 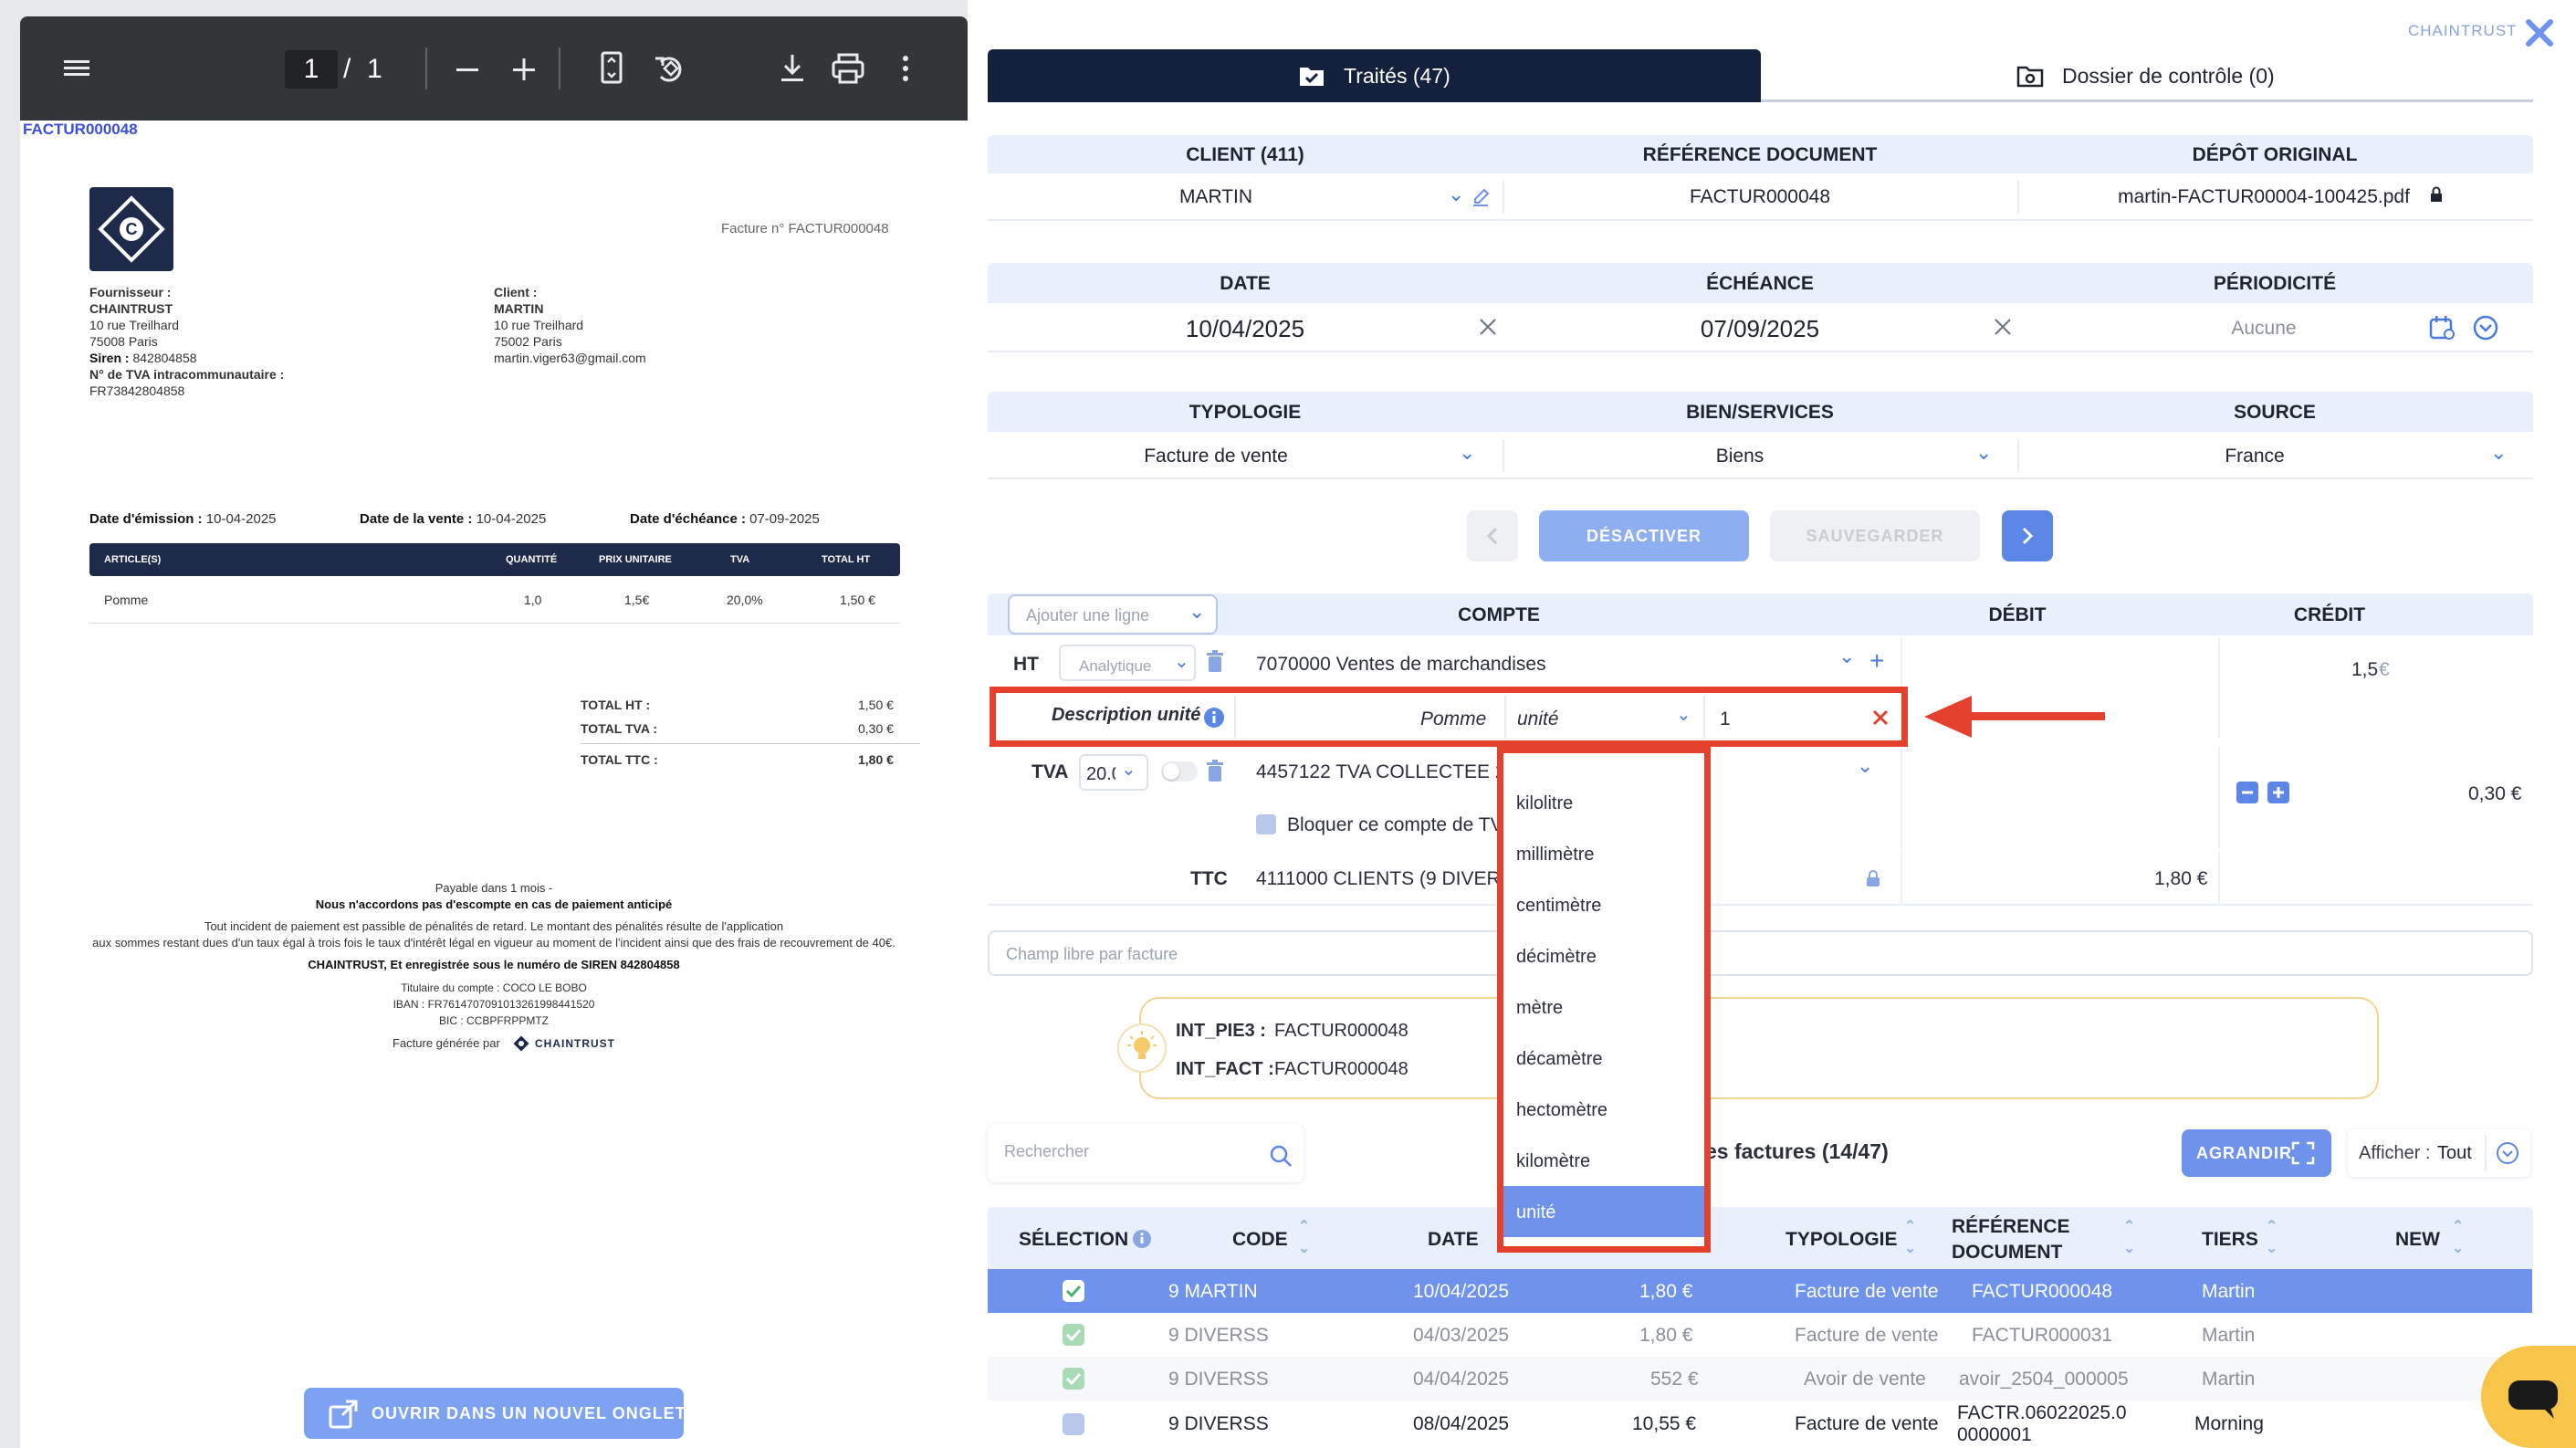 I want to click on edit-icon, so click(x=1480, y=196).